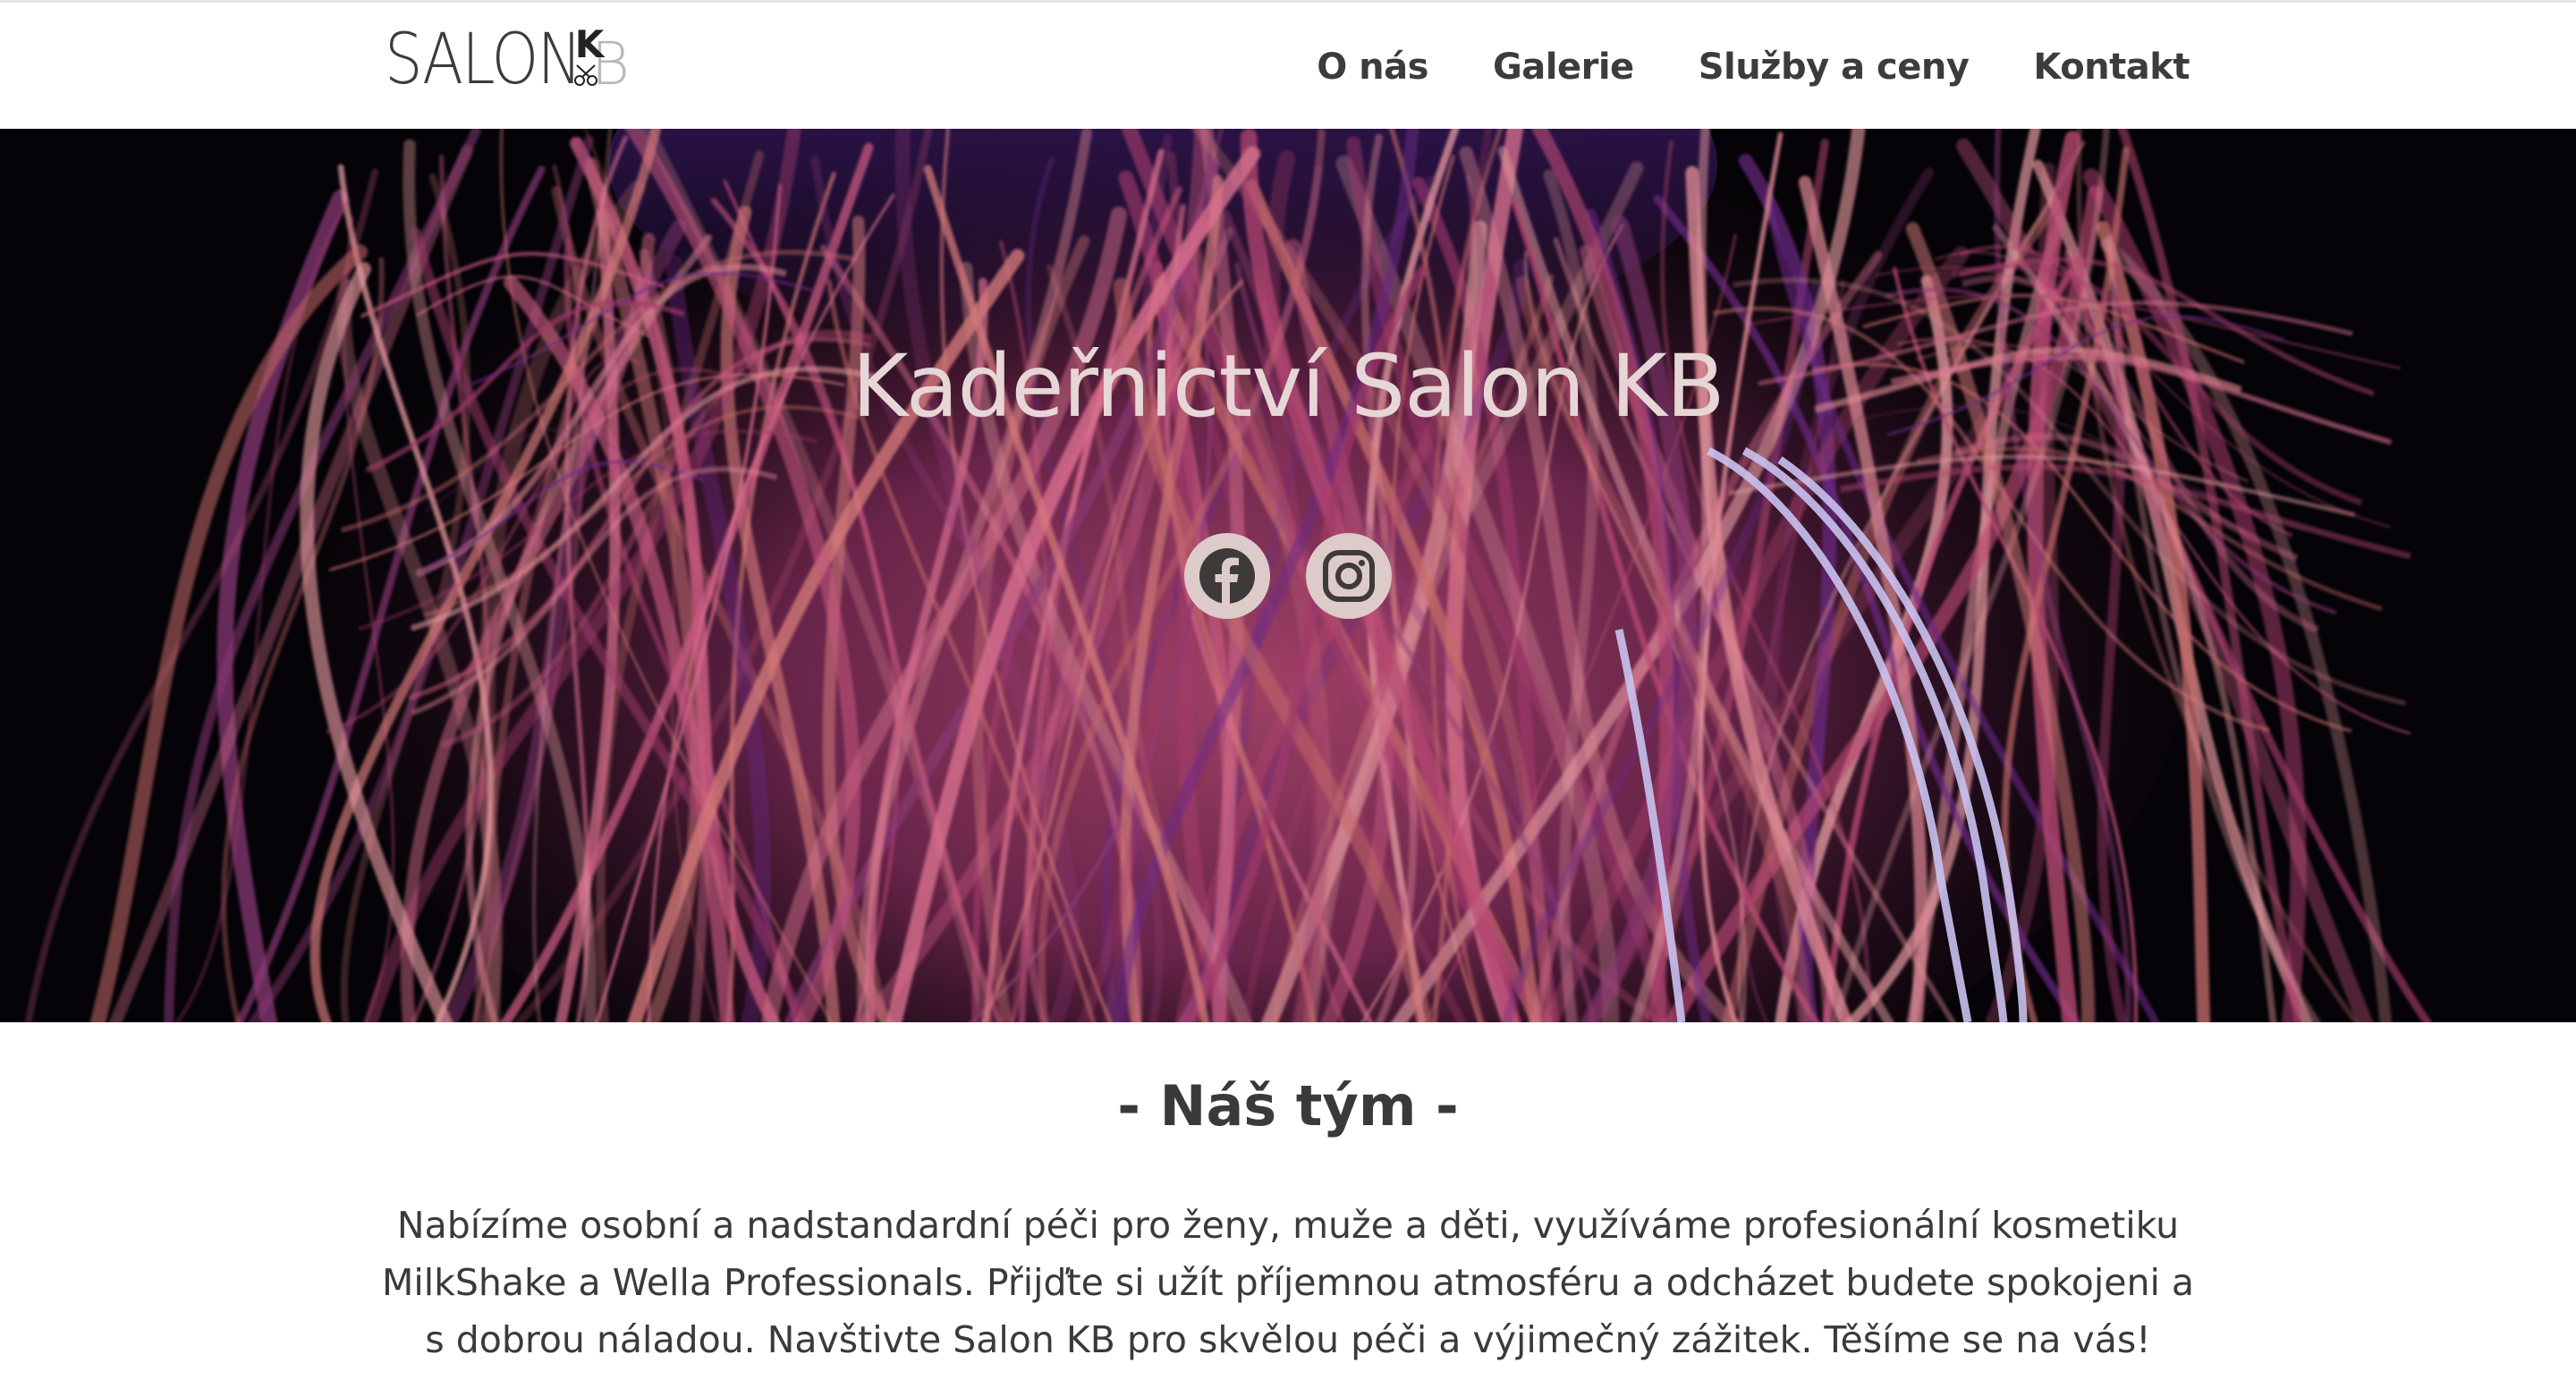  I want to click on hero-title: Kadeřnictví Salon KB, so click(1288, 386).